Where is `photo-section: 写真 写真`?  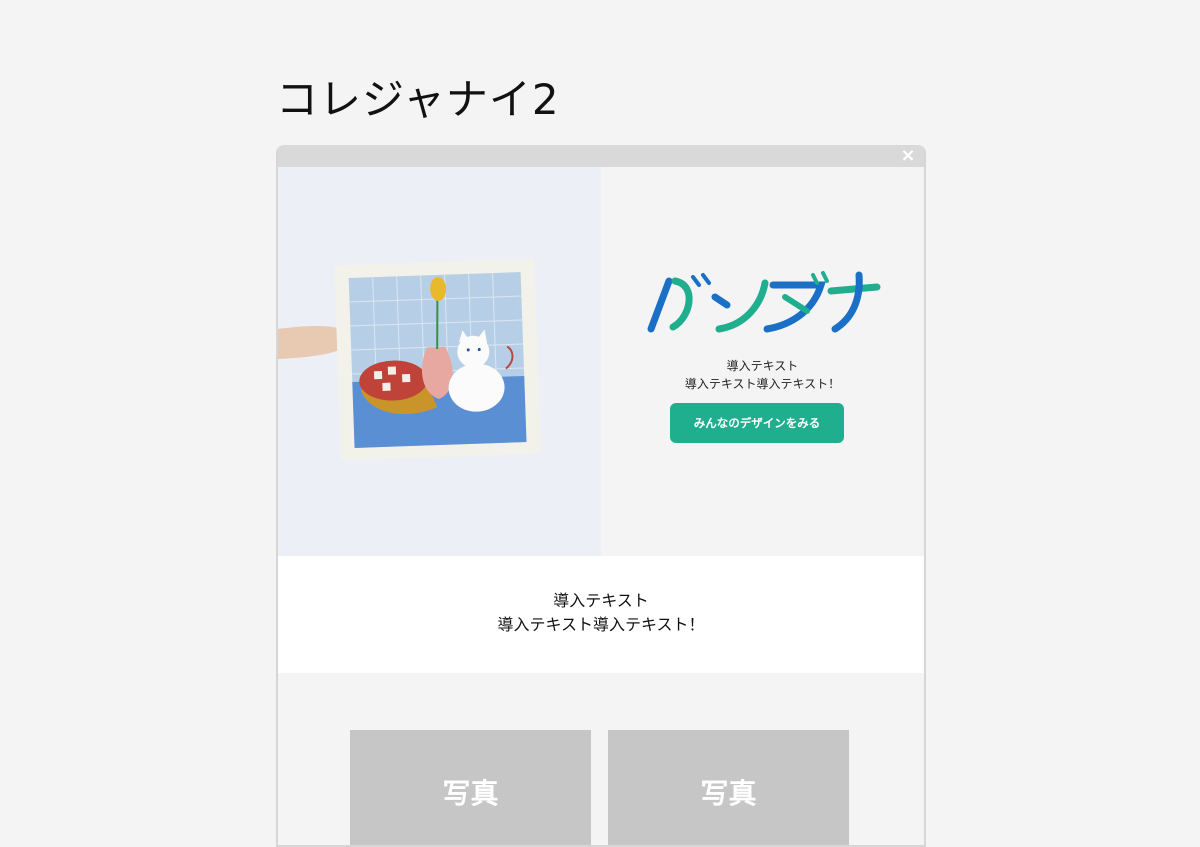
photo-section: 写真 写真 is located at coordinates (601, 759).